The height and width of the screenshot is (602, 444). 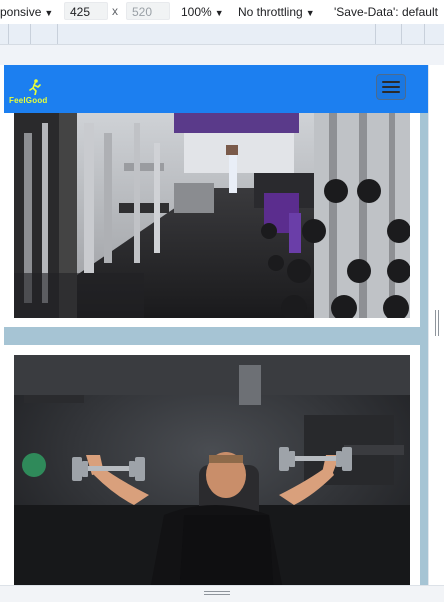 What do you see at coordinates (21, 12) in the screenshot?
I see `device-label: ponsive` at bounding box center [21, 12].